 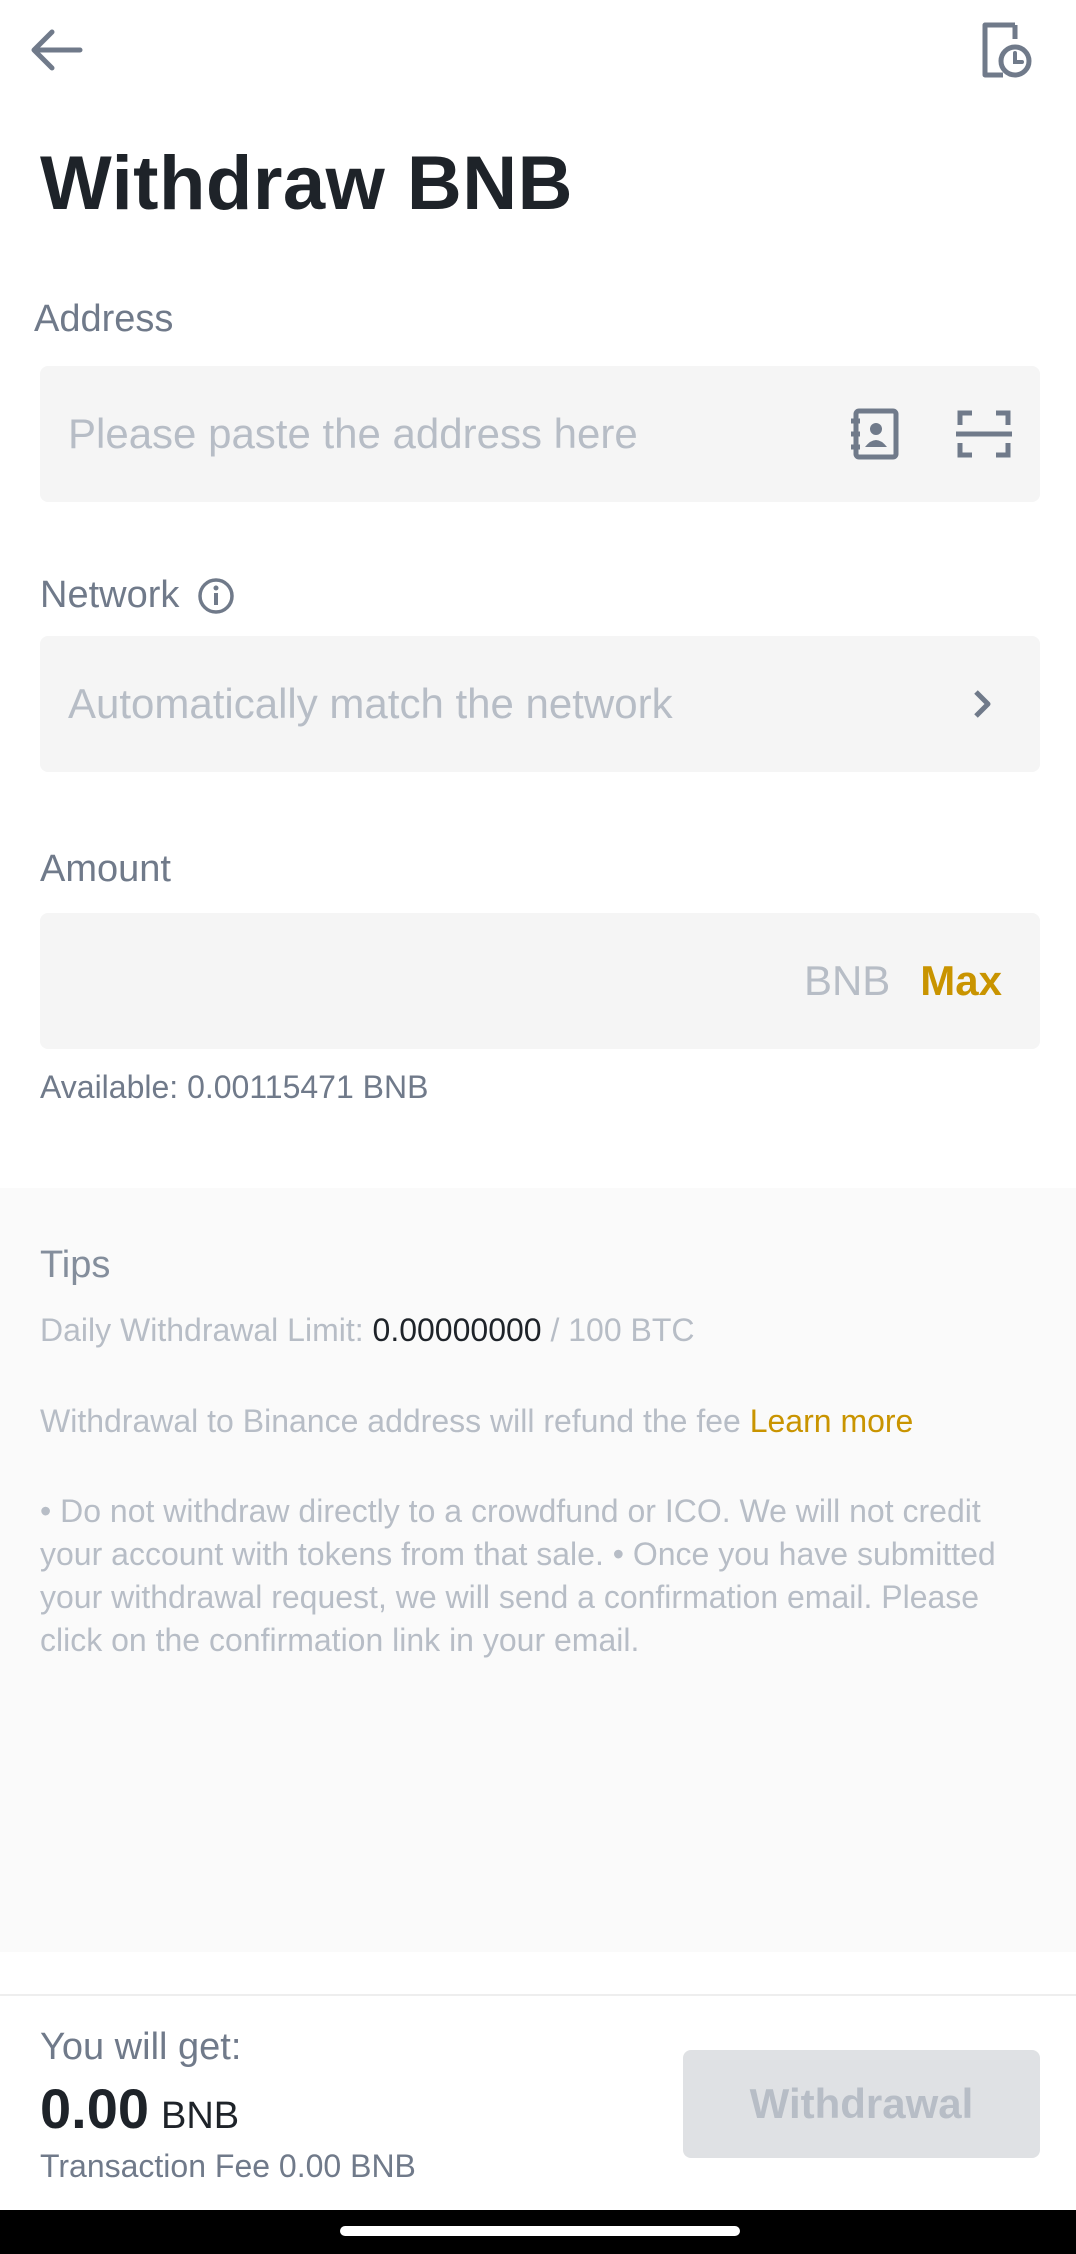 I want to click on amount-input: BNB Max, so click(x=540, y=981).